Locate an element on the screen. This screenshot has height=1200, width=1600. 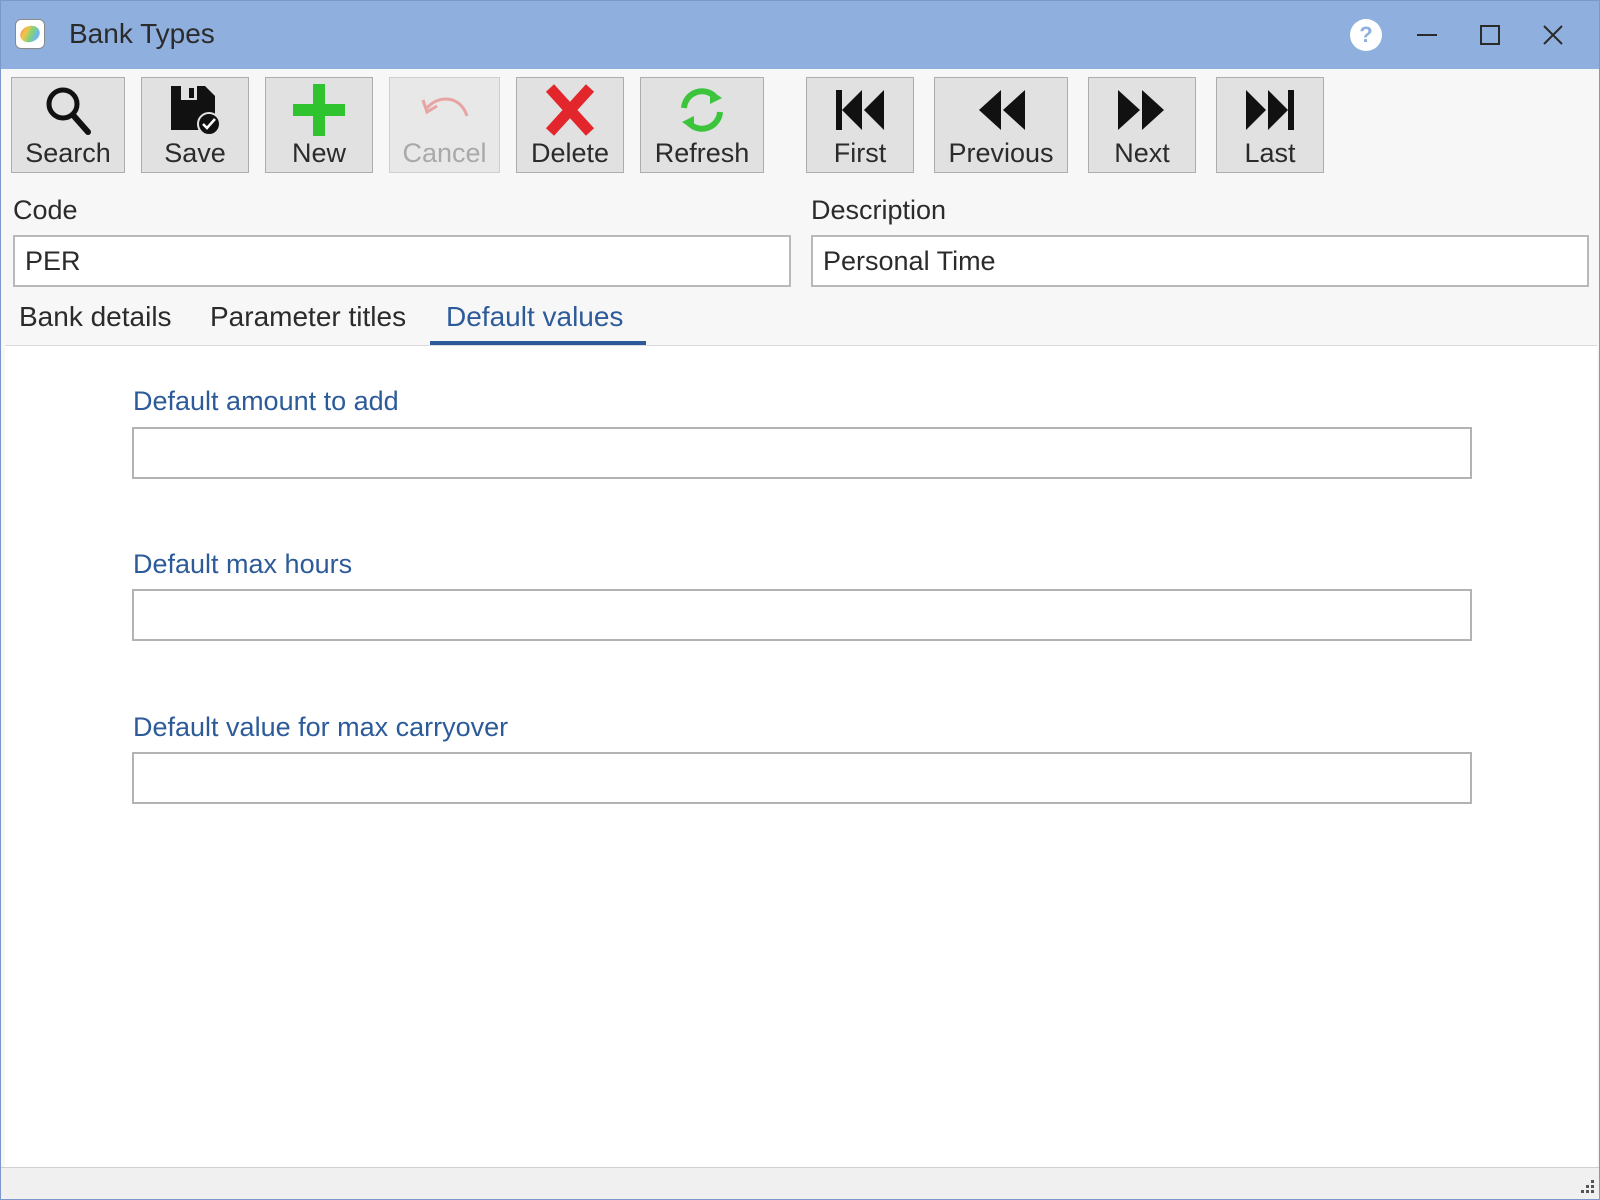
first-button: First is located at coordinates (860, 125).